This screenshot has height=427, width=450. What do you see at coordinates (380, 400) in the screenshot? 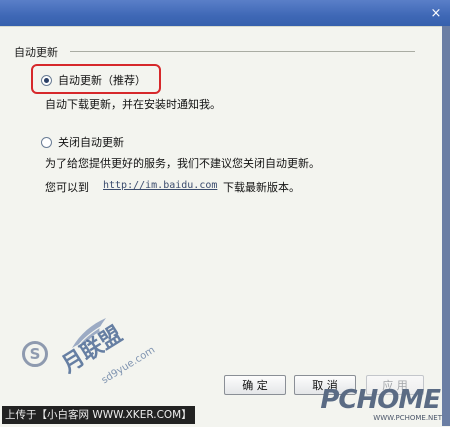
I see `pchome-logo: PCHOME` at bounding box center [380, 400].